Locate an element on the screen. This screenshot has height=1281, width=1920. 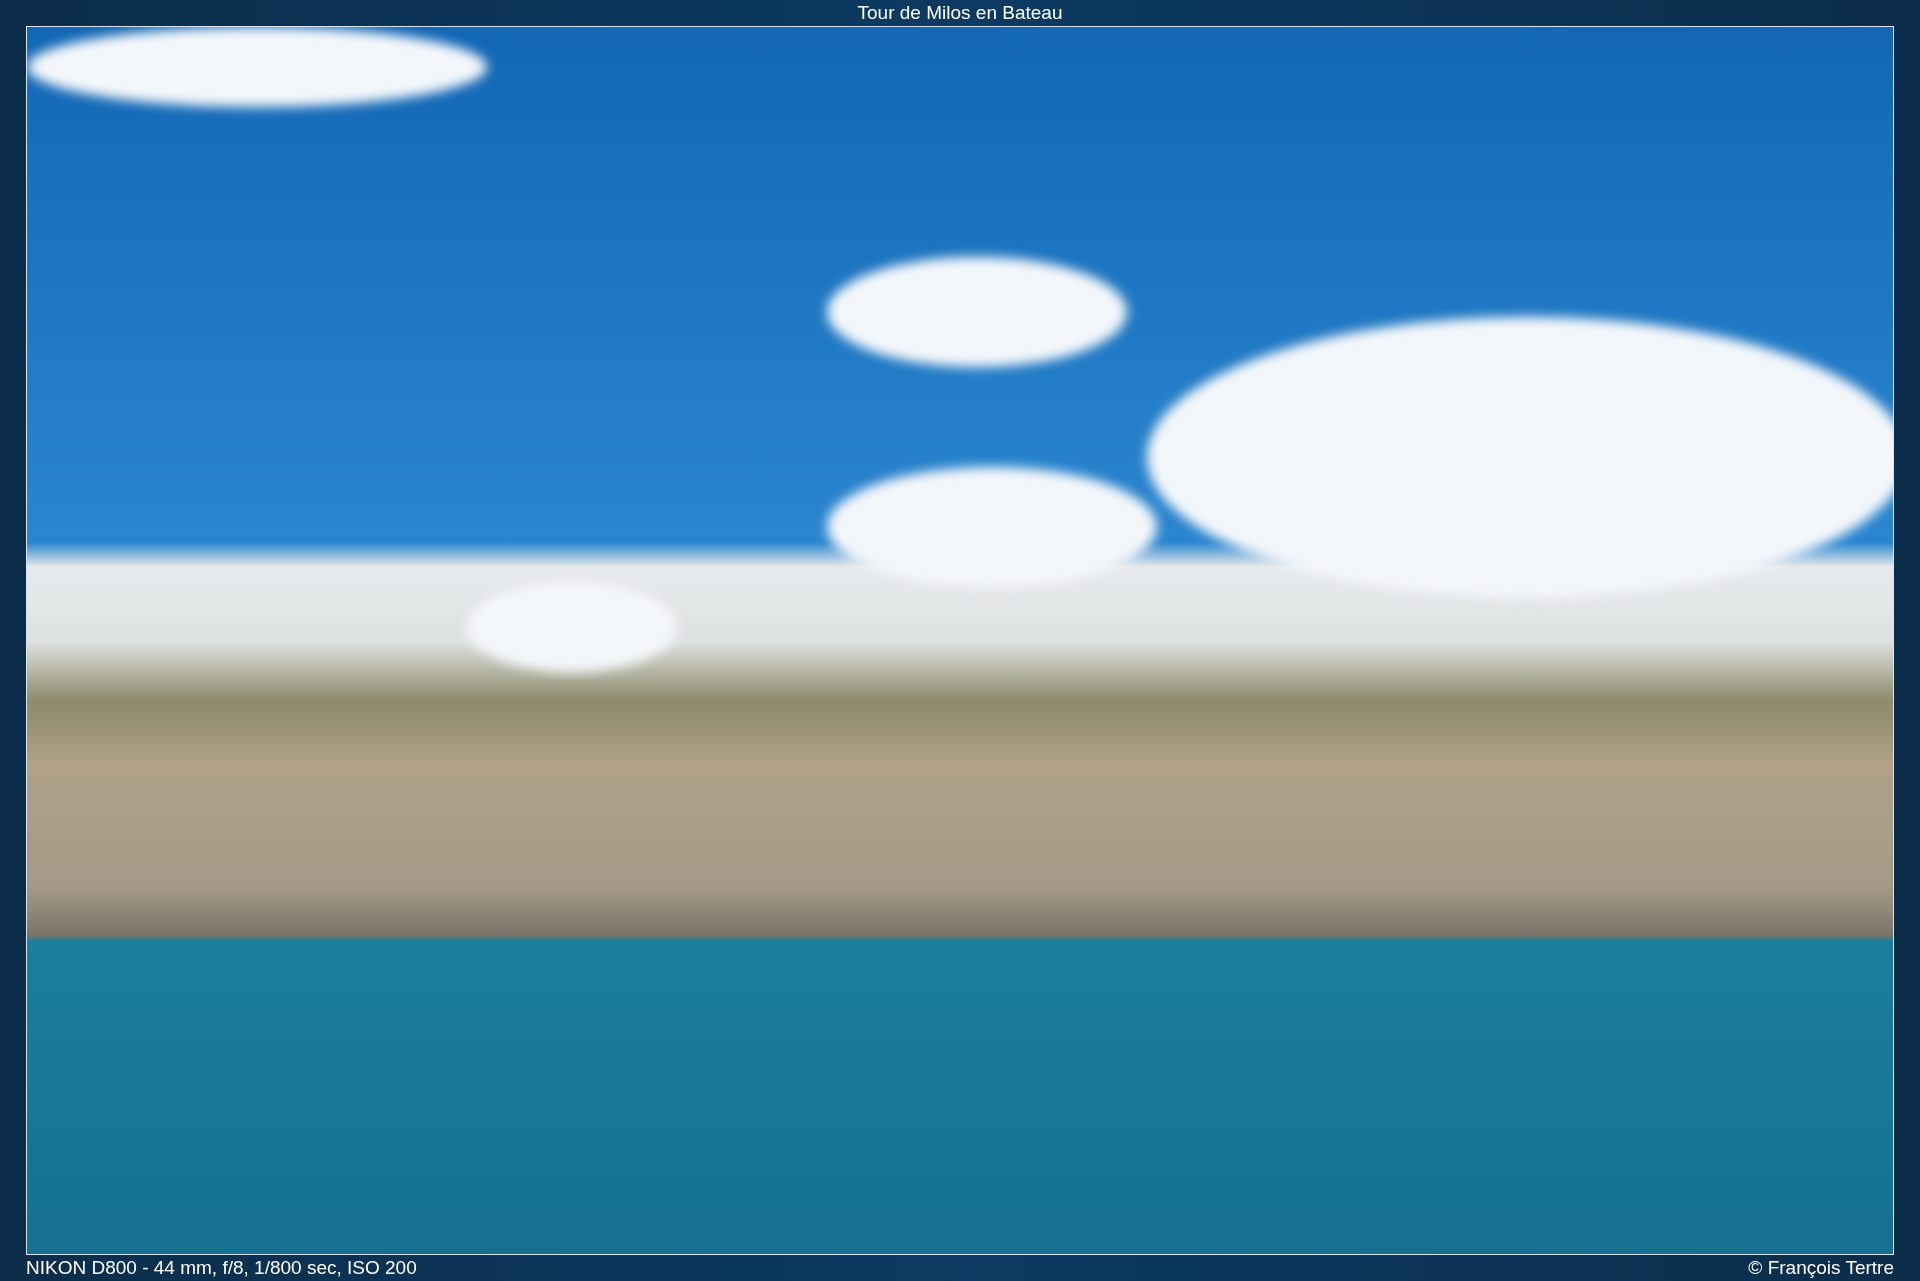
photo-credit: © François Tertre is located at coordinates (1821, 1268).